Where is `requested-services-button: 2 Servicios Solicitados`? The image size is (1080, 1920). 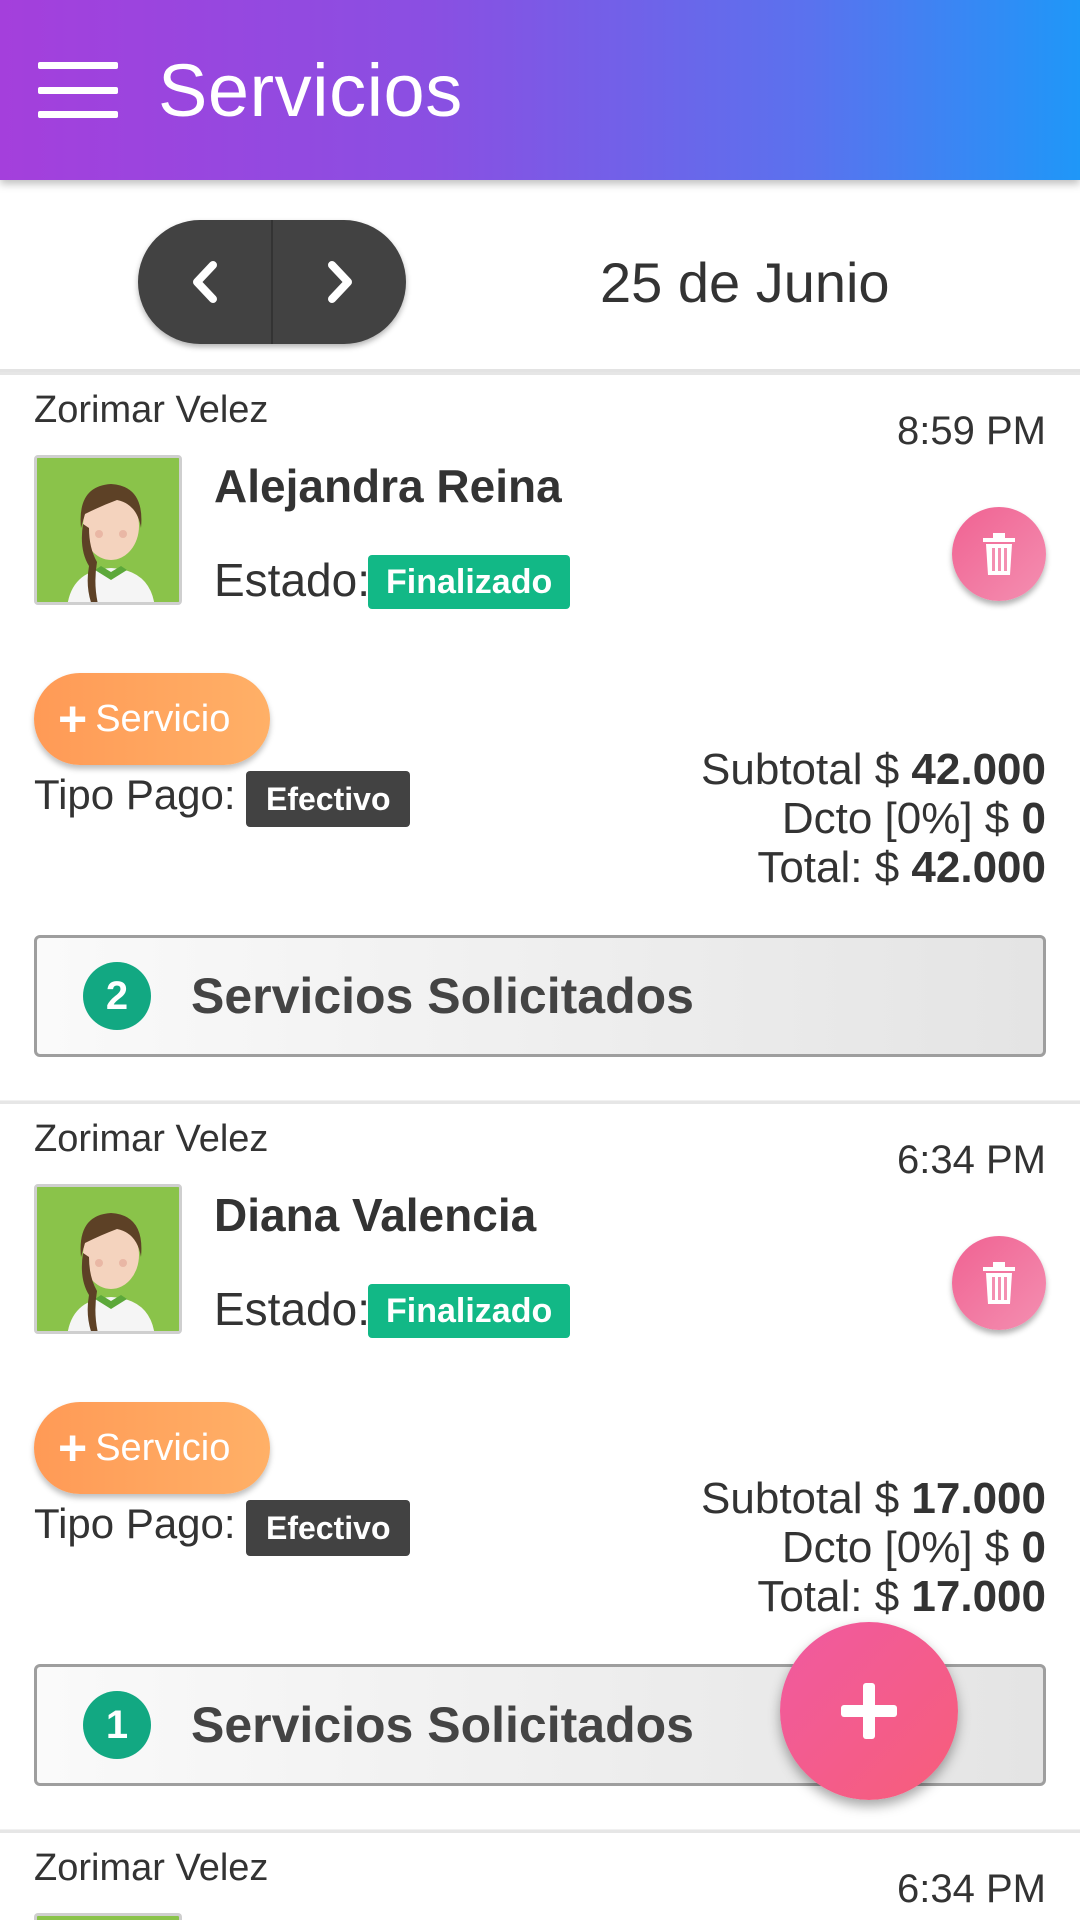 requested-services-button: 2 Servicios Solicitados is located at coordinates (540, 996).